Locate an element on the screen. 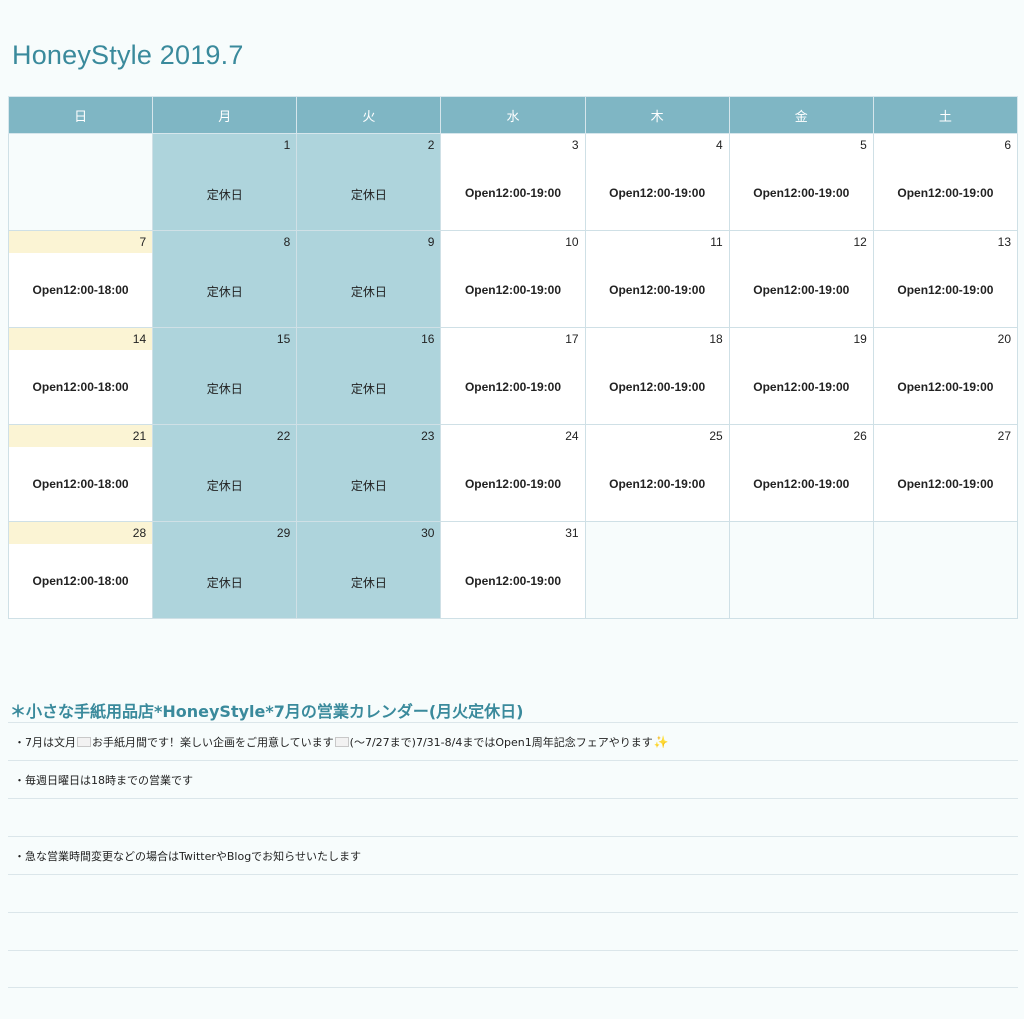 Image resolution: width=1024 pixels, height=1019 pixels. calendar-day-cell: 29 定休日 is located at coordinates (225, 570).